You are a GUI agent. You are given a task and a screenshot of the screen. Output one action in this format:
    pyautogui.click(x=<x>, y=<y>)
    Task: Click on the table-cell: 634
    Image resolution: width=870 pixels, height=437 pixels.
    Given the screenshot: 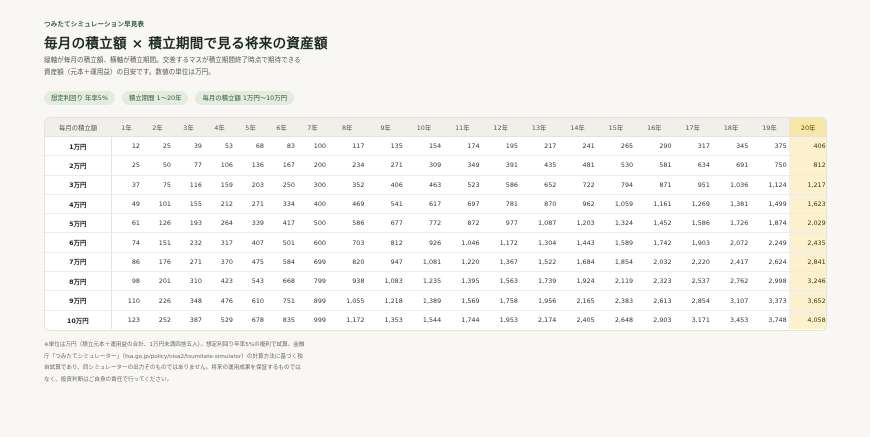 What is the action you would take?
    pyautogui.click(x=692, y=165)
    